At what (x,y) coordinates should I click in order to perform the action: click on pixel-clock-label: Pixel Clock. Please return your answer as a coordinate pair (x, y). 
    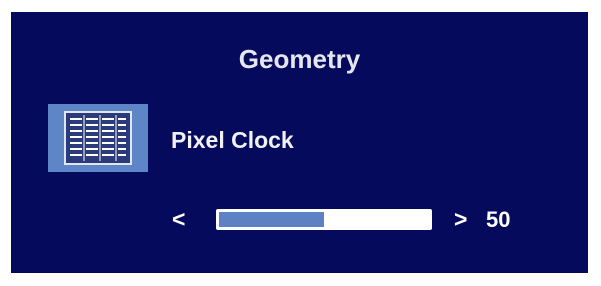
    Looking at the image, I should click on (232, 140).